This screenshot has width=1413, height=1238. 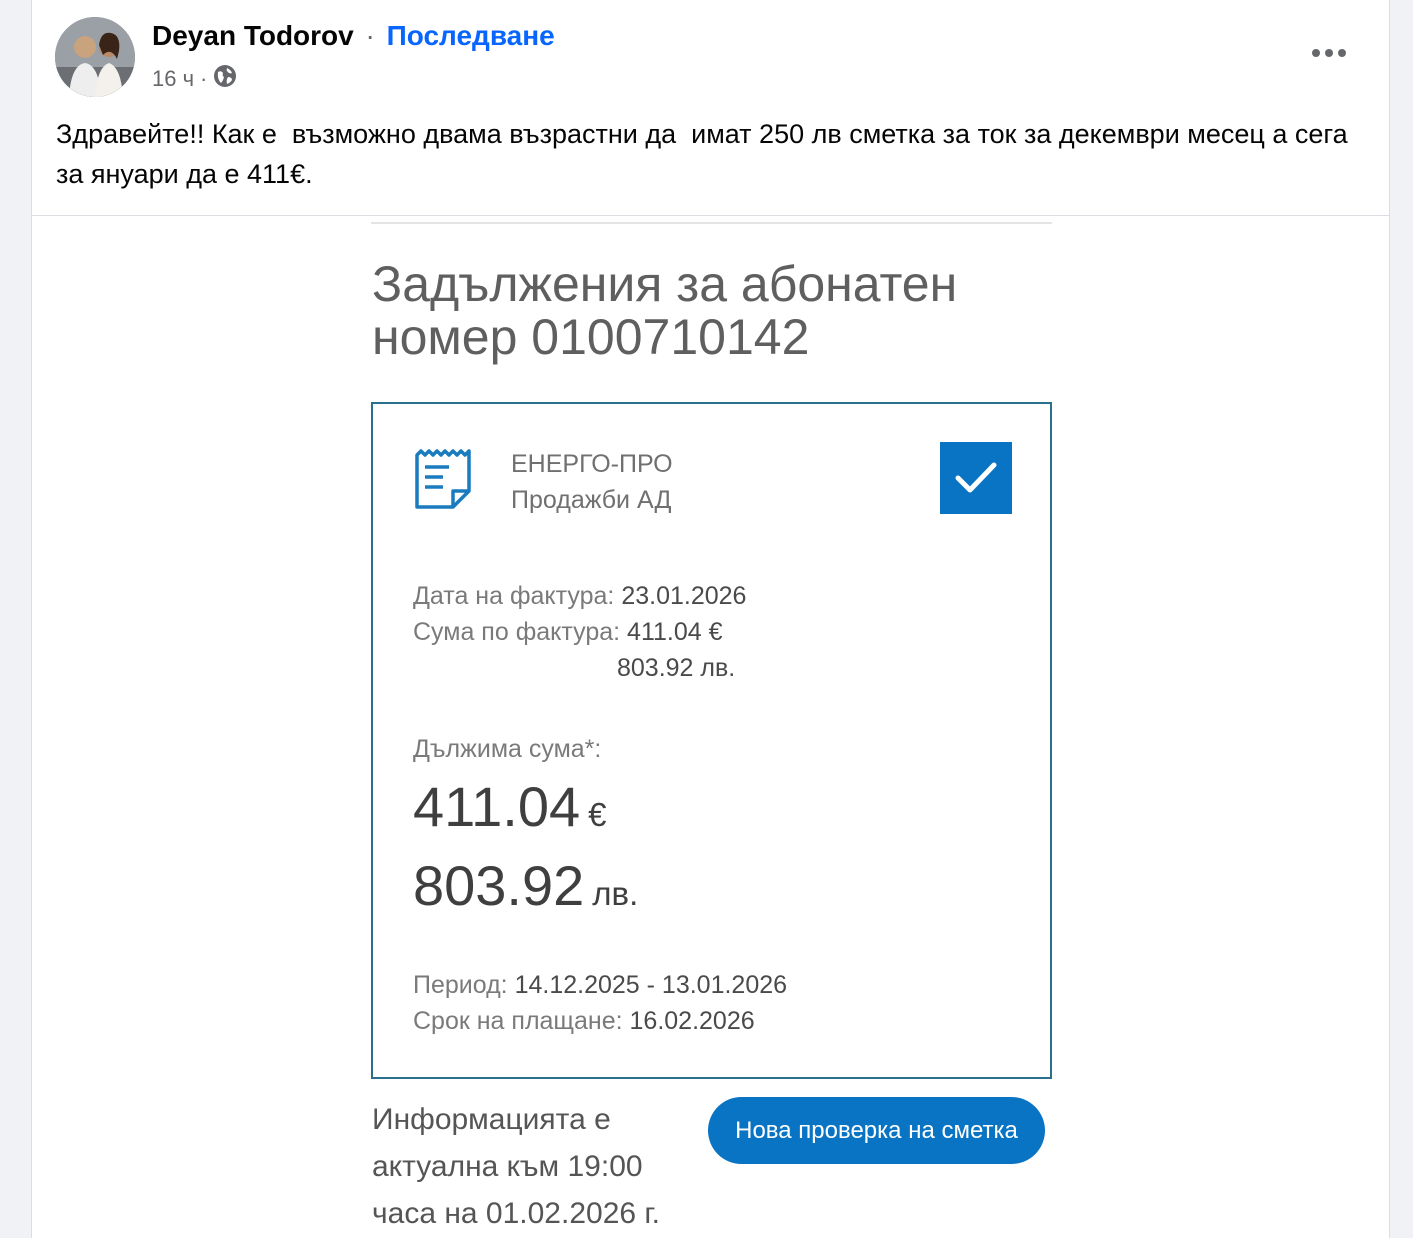 I want to click on post-meta: 16 ч ·, so click(x=194, y=79).